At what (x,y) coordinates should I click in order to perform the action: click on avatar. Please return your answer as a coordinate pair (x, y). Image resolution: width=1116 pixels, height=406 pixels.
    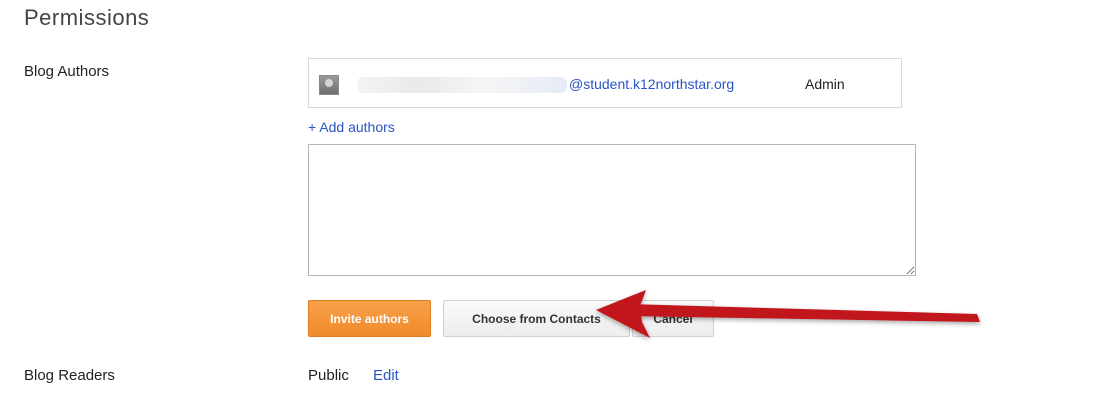
    Looking at the image, I should click on (329, 85).